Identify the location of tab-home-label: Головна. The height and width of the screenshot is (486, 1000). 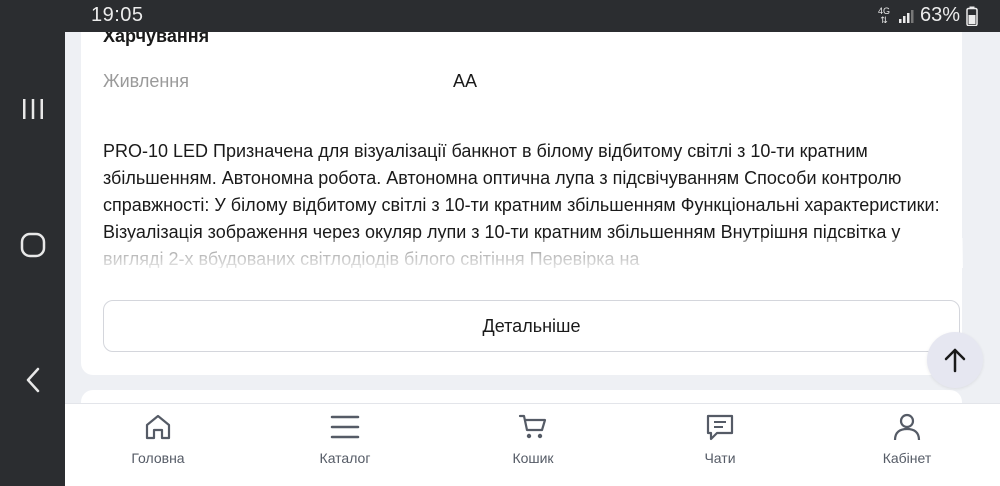
(158, 458).